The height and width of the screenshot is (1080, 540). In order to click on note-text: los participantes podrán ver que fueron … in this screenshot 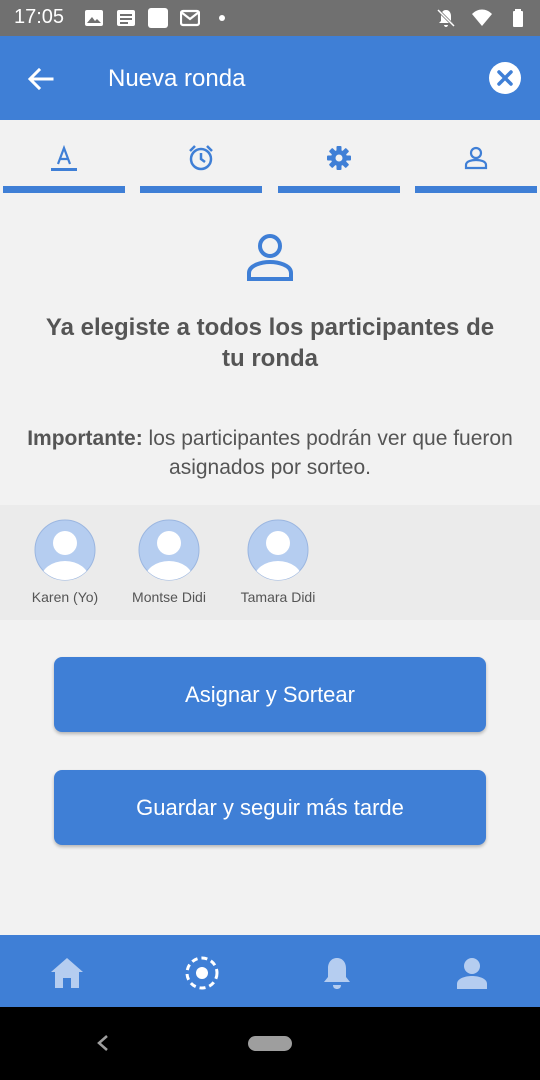, I will do `click(327, 453)`.